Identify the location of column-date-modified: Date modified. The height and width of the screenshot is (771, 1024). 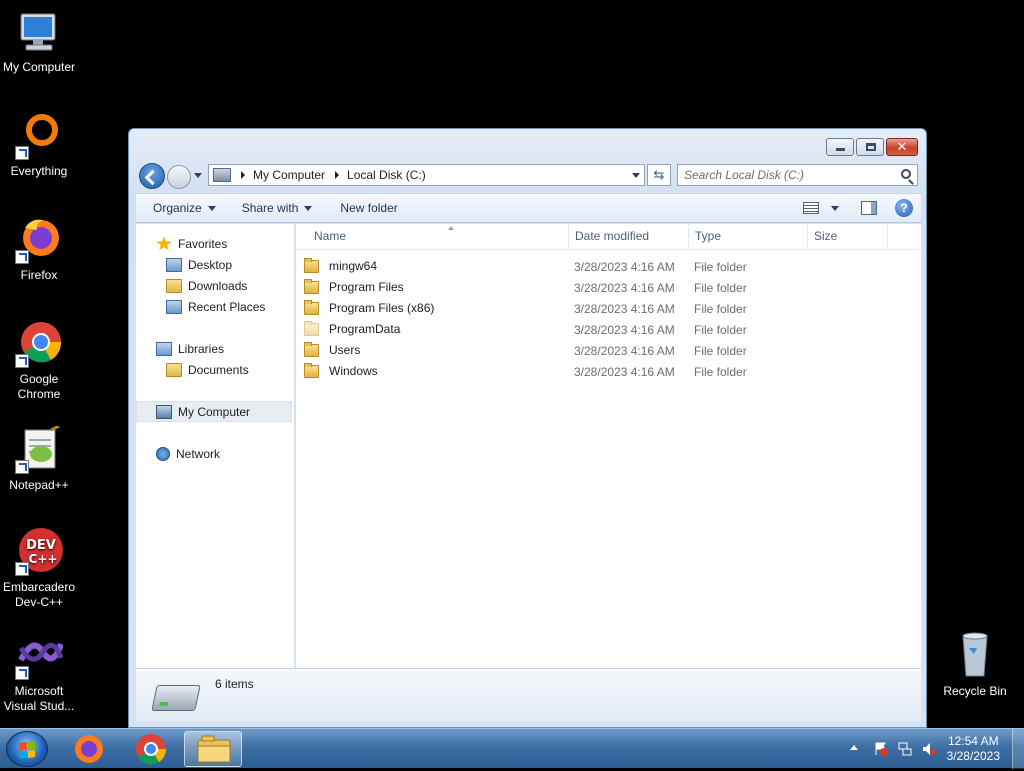
(629, 237).